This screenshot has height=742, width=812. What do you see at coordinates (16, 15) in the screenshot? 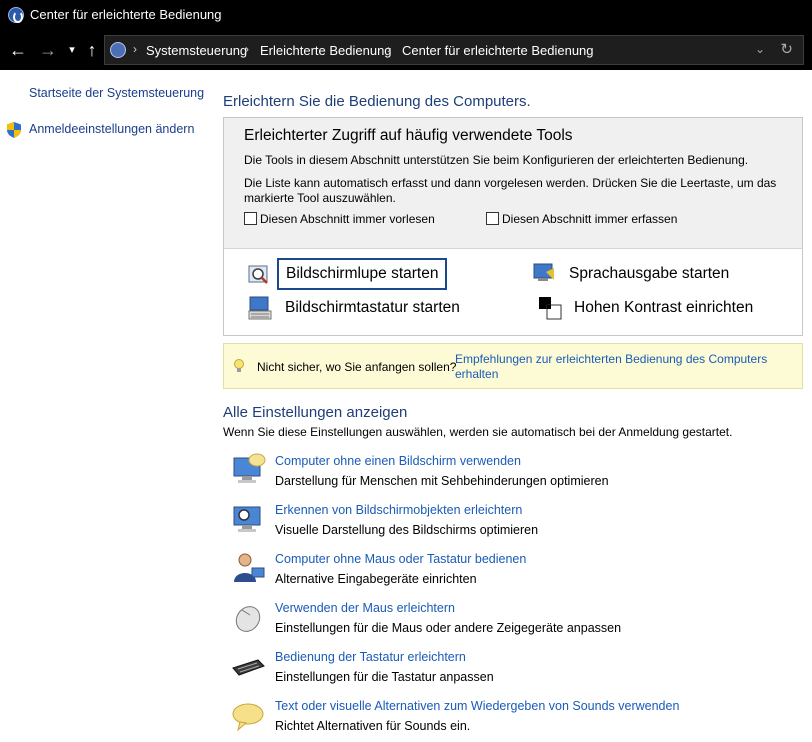
I see `ease-of-access-icon` at bounding box center [16, 15].